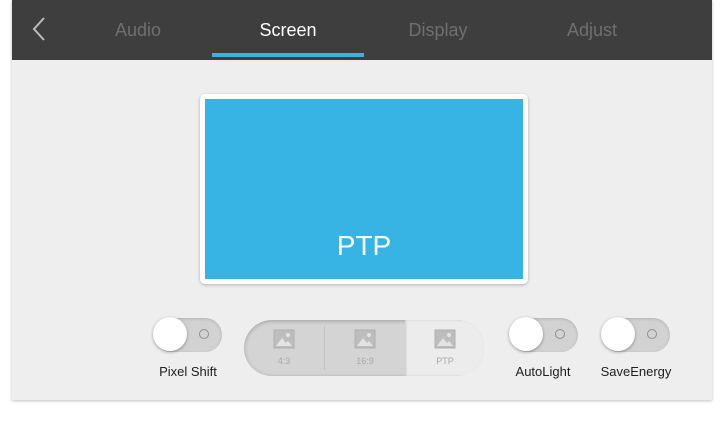  What do you see at coordinates (138, 30) in the screenshot?
I see `tab-audio: Audio` at bounding box center [138, 30].